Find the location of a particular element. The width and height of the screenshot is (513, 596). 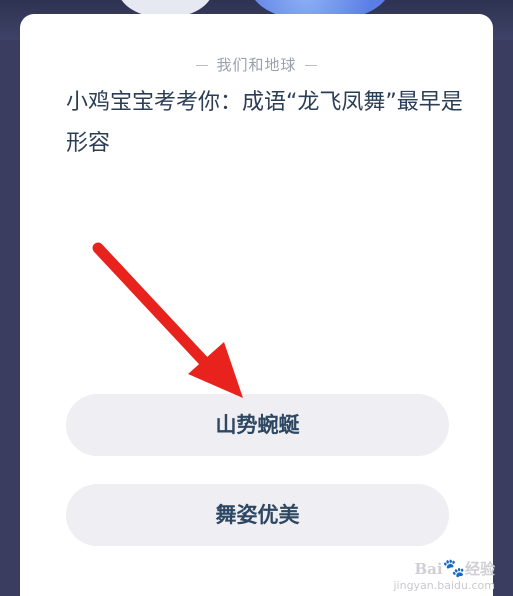

watermark: Bai🐾经验 jingyan.baidu.com is located at coordinates (444, 575).